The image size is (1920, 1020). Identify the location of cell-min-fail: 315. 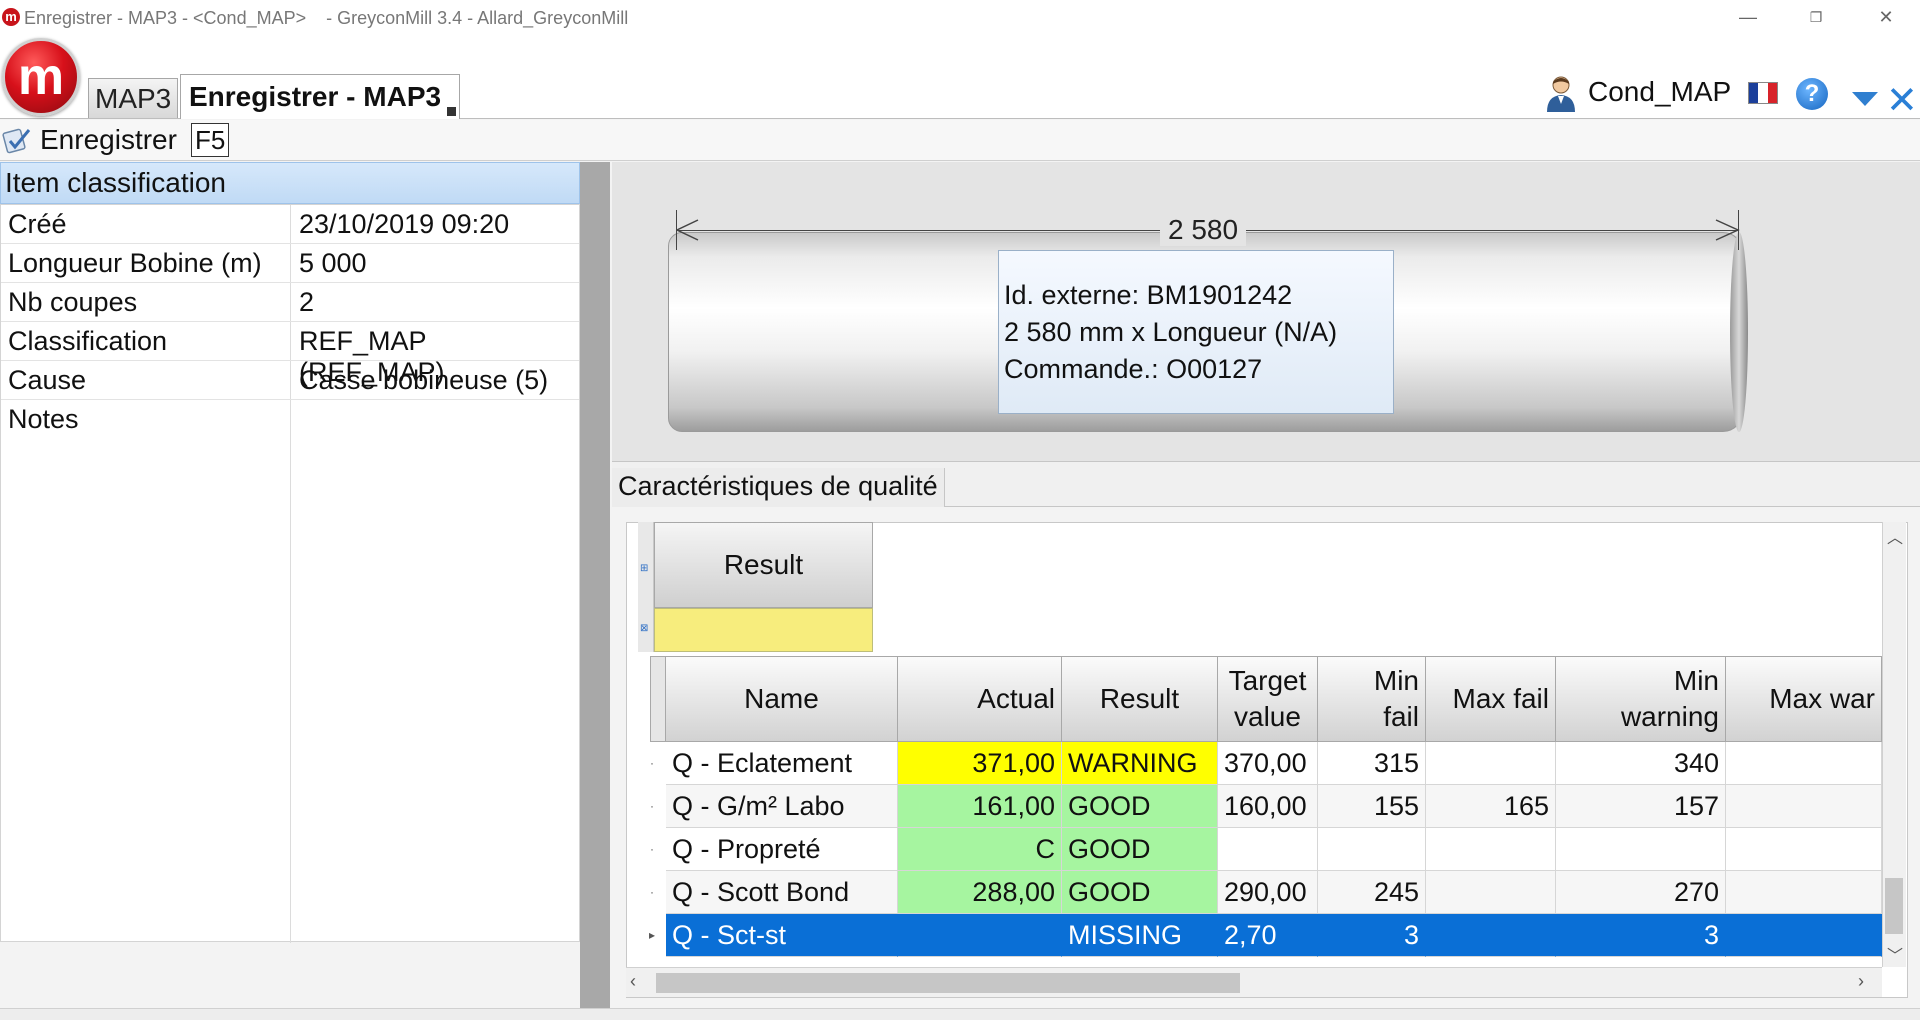
(1372, 763).